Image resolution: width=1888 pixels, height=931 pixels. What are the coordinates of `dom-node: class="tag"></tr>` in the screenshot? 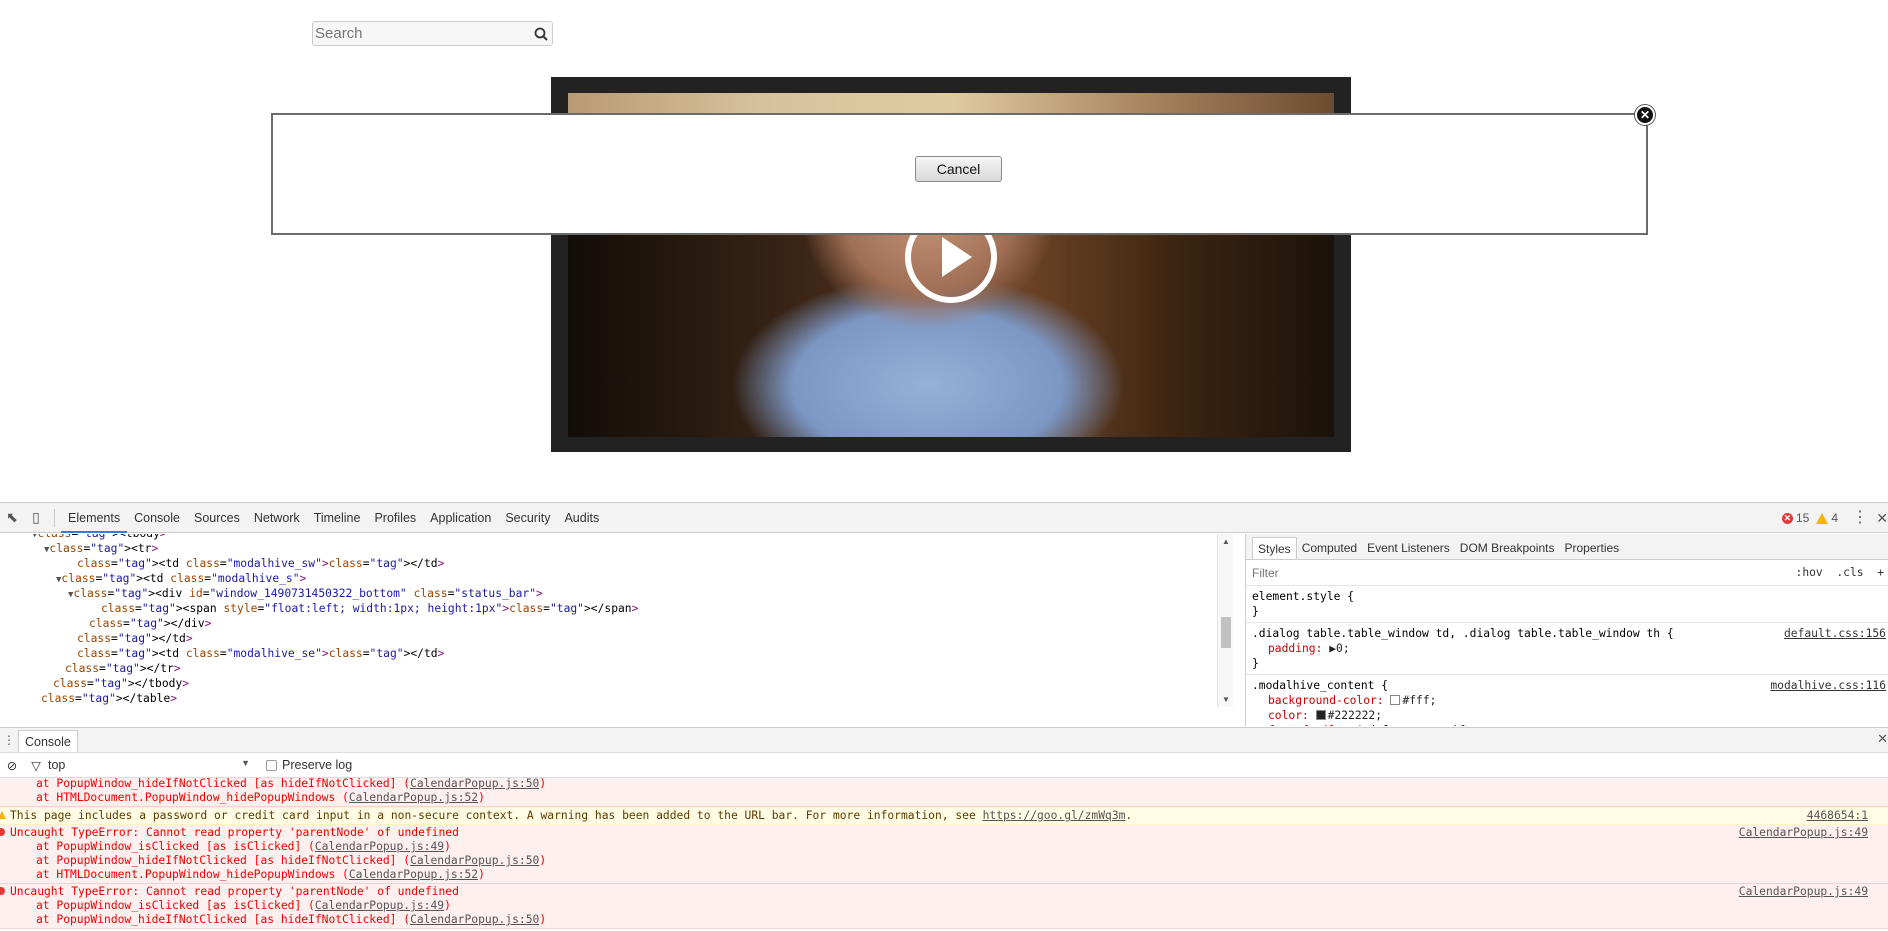 It's located at (608, 668).